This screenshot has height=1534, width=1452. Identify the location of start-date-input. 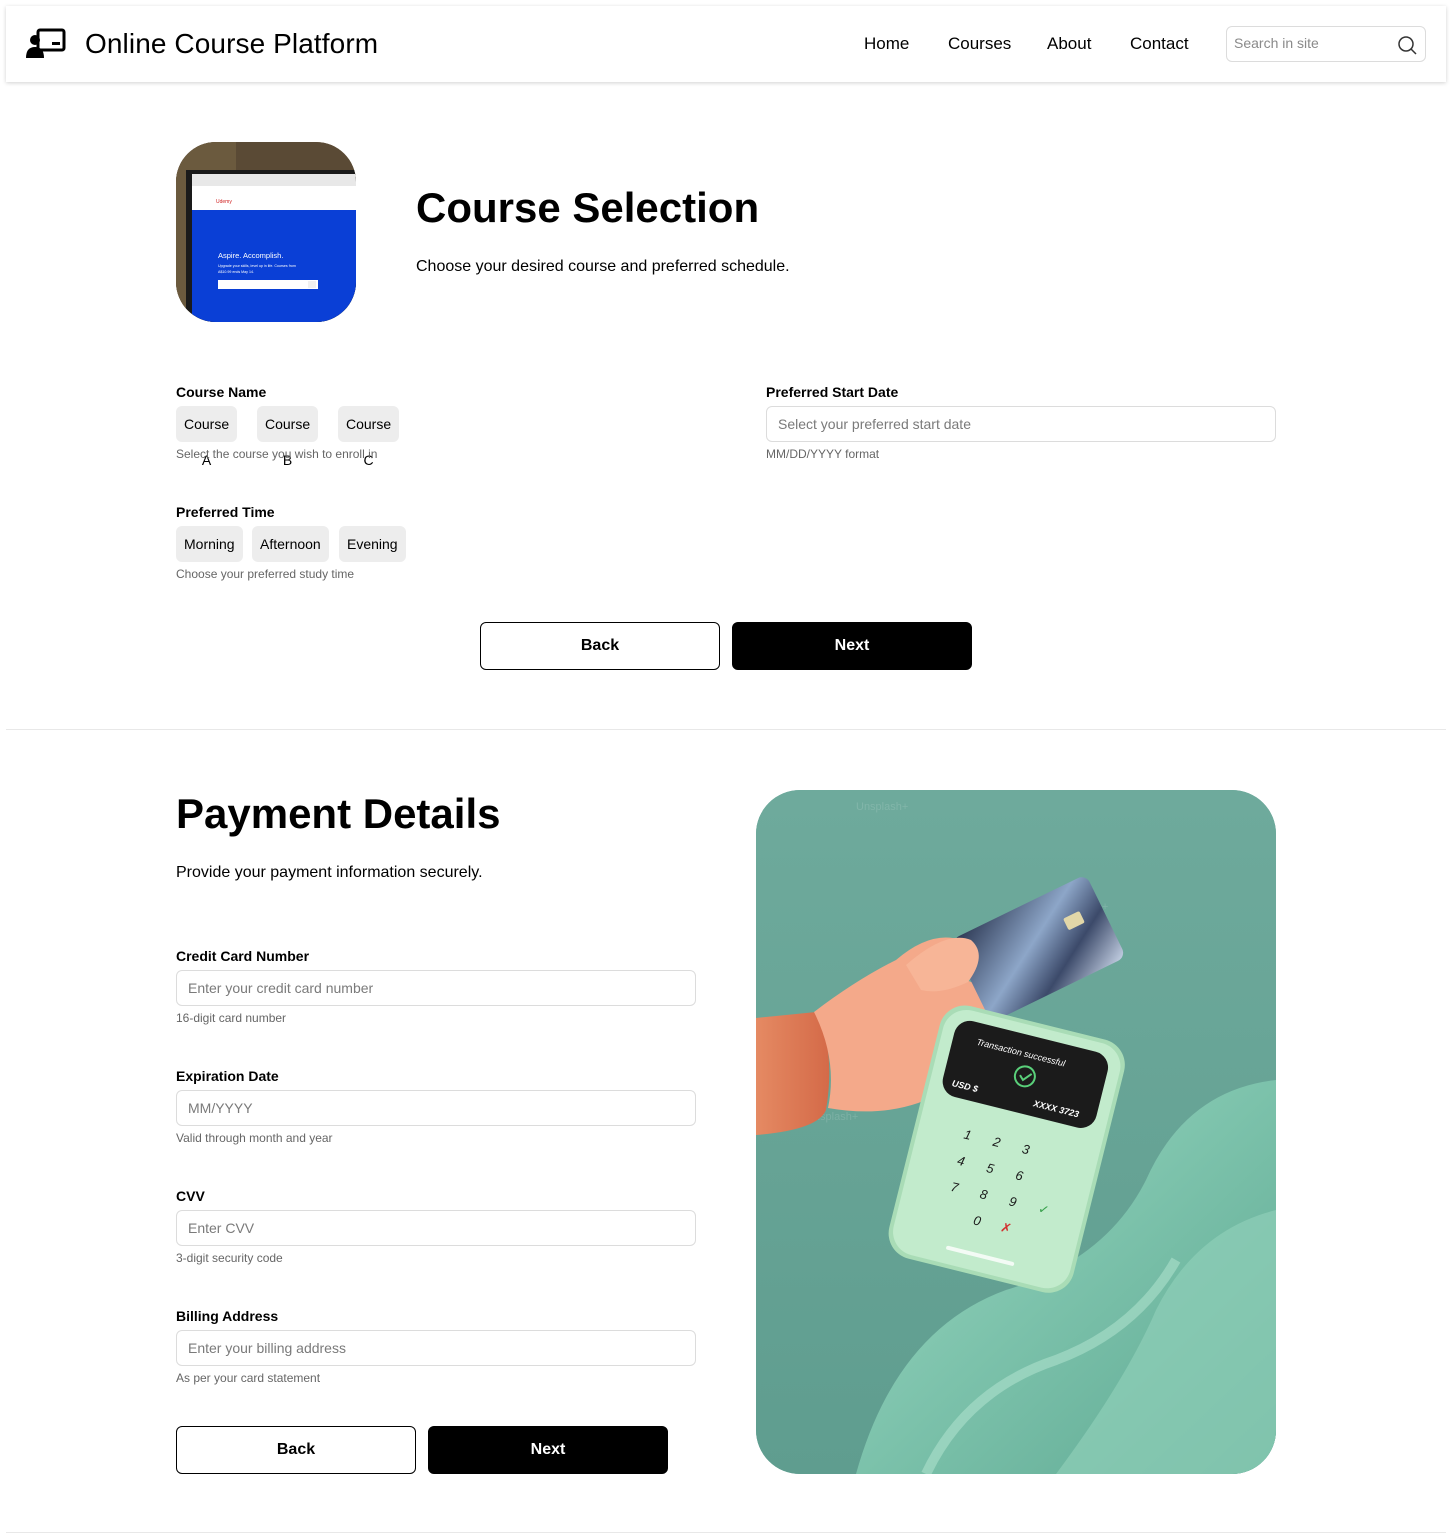
(1021, 424).